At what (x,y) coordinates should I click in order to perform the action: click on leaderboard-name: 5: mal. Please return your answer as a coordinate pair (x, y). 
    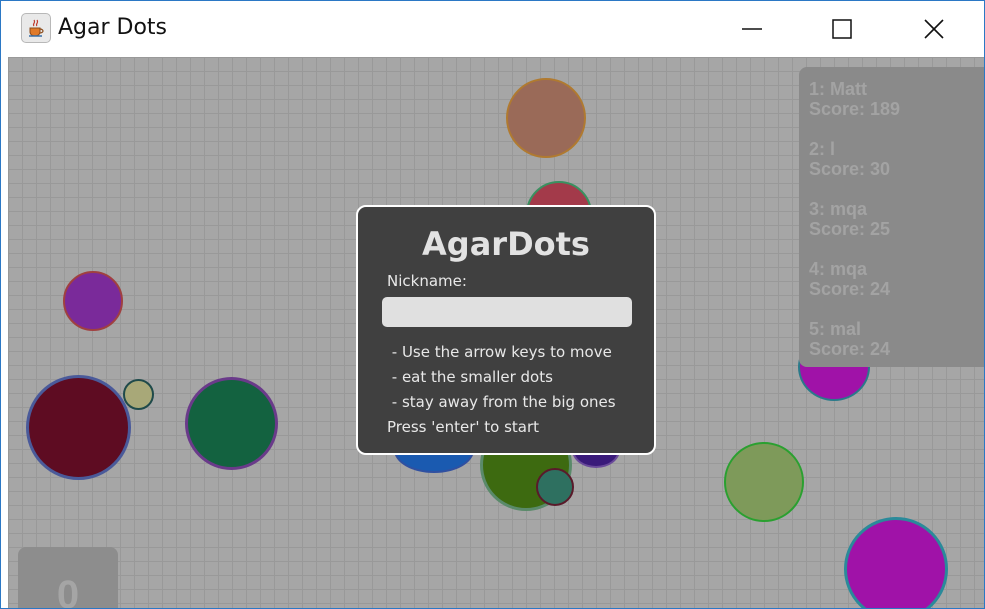
    Looking at the image, I should click on (835, 329).